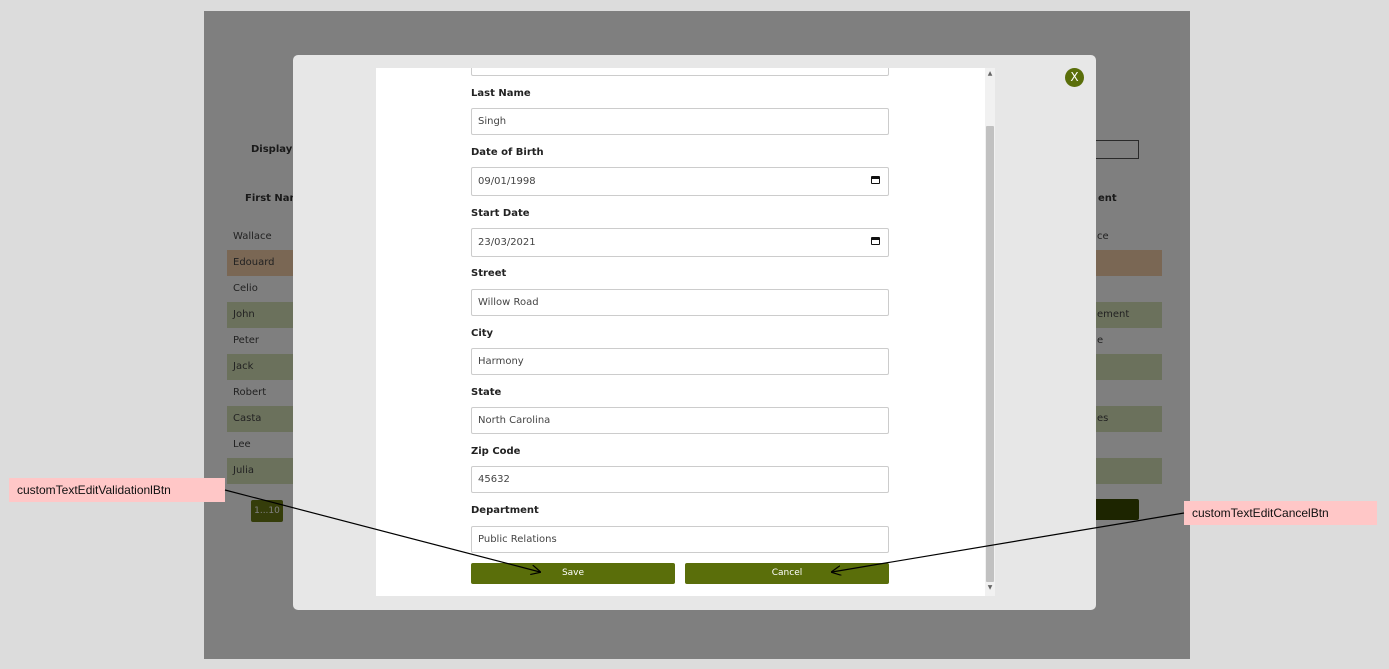  I want to click on field-label: City, so click(482, 333).